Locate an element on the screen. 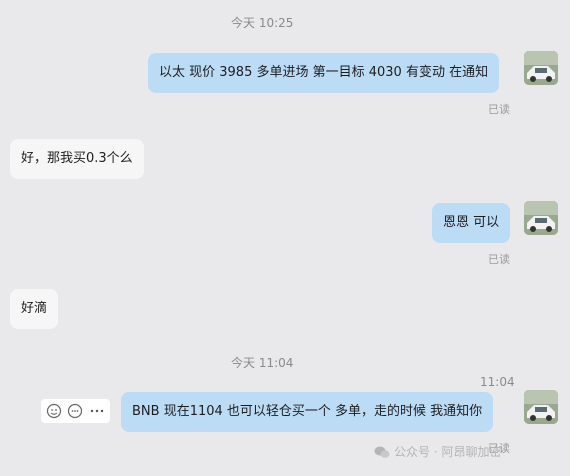  watermark-text: 公众号 · 阿昂聊加密 is located at coordinates (448, 452).